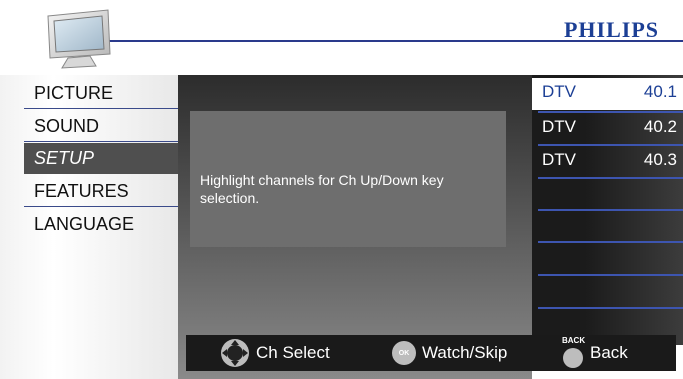 This screenshot has height=379, width=683. I want to click on ok-button-icon: OK, so click(404, 353).